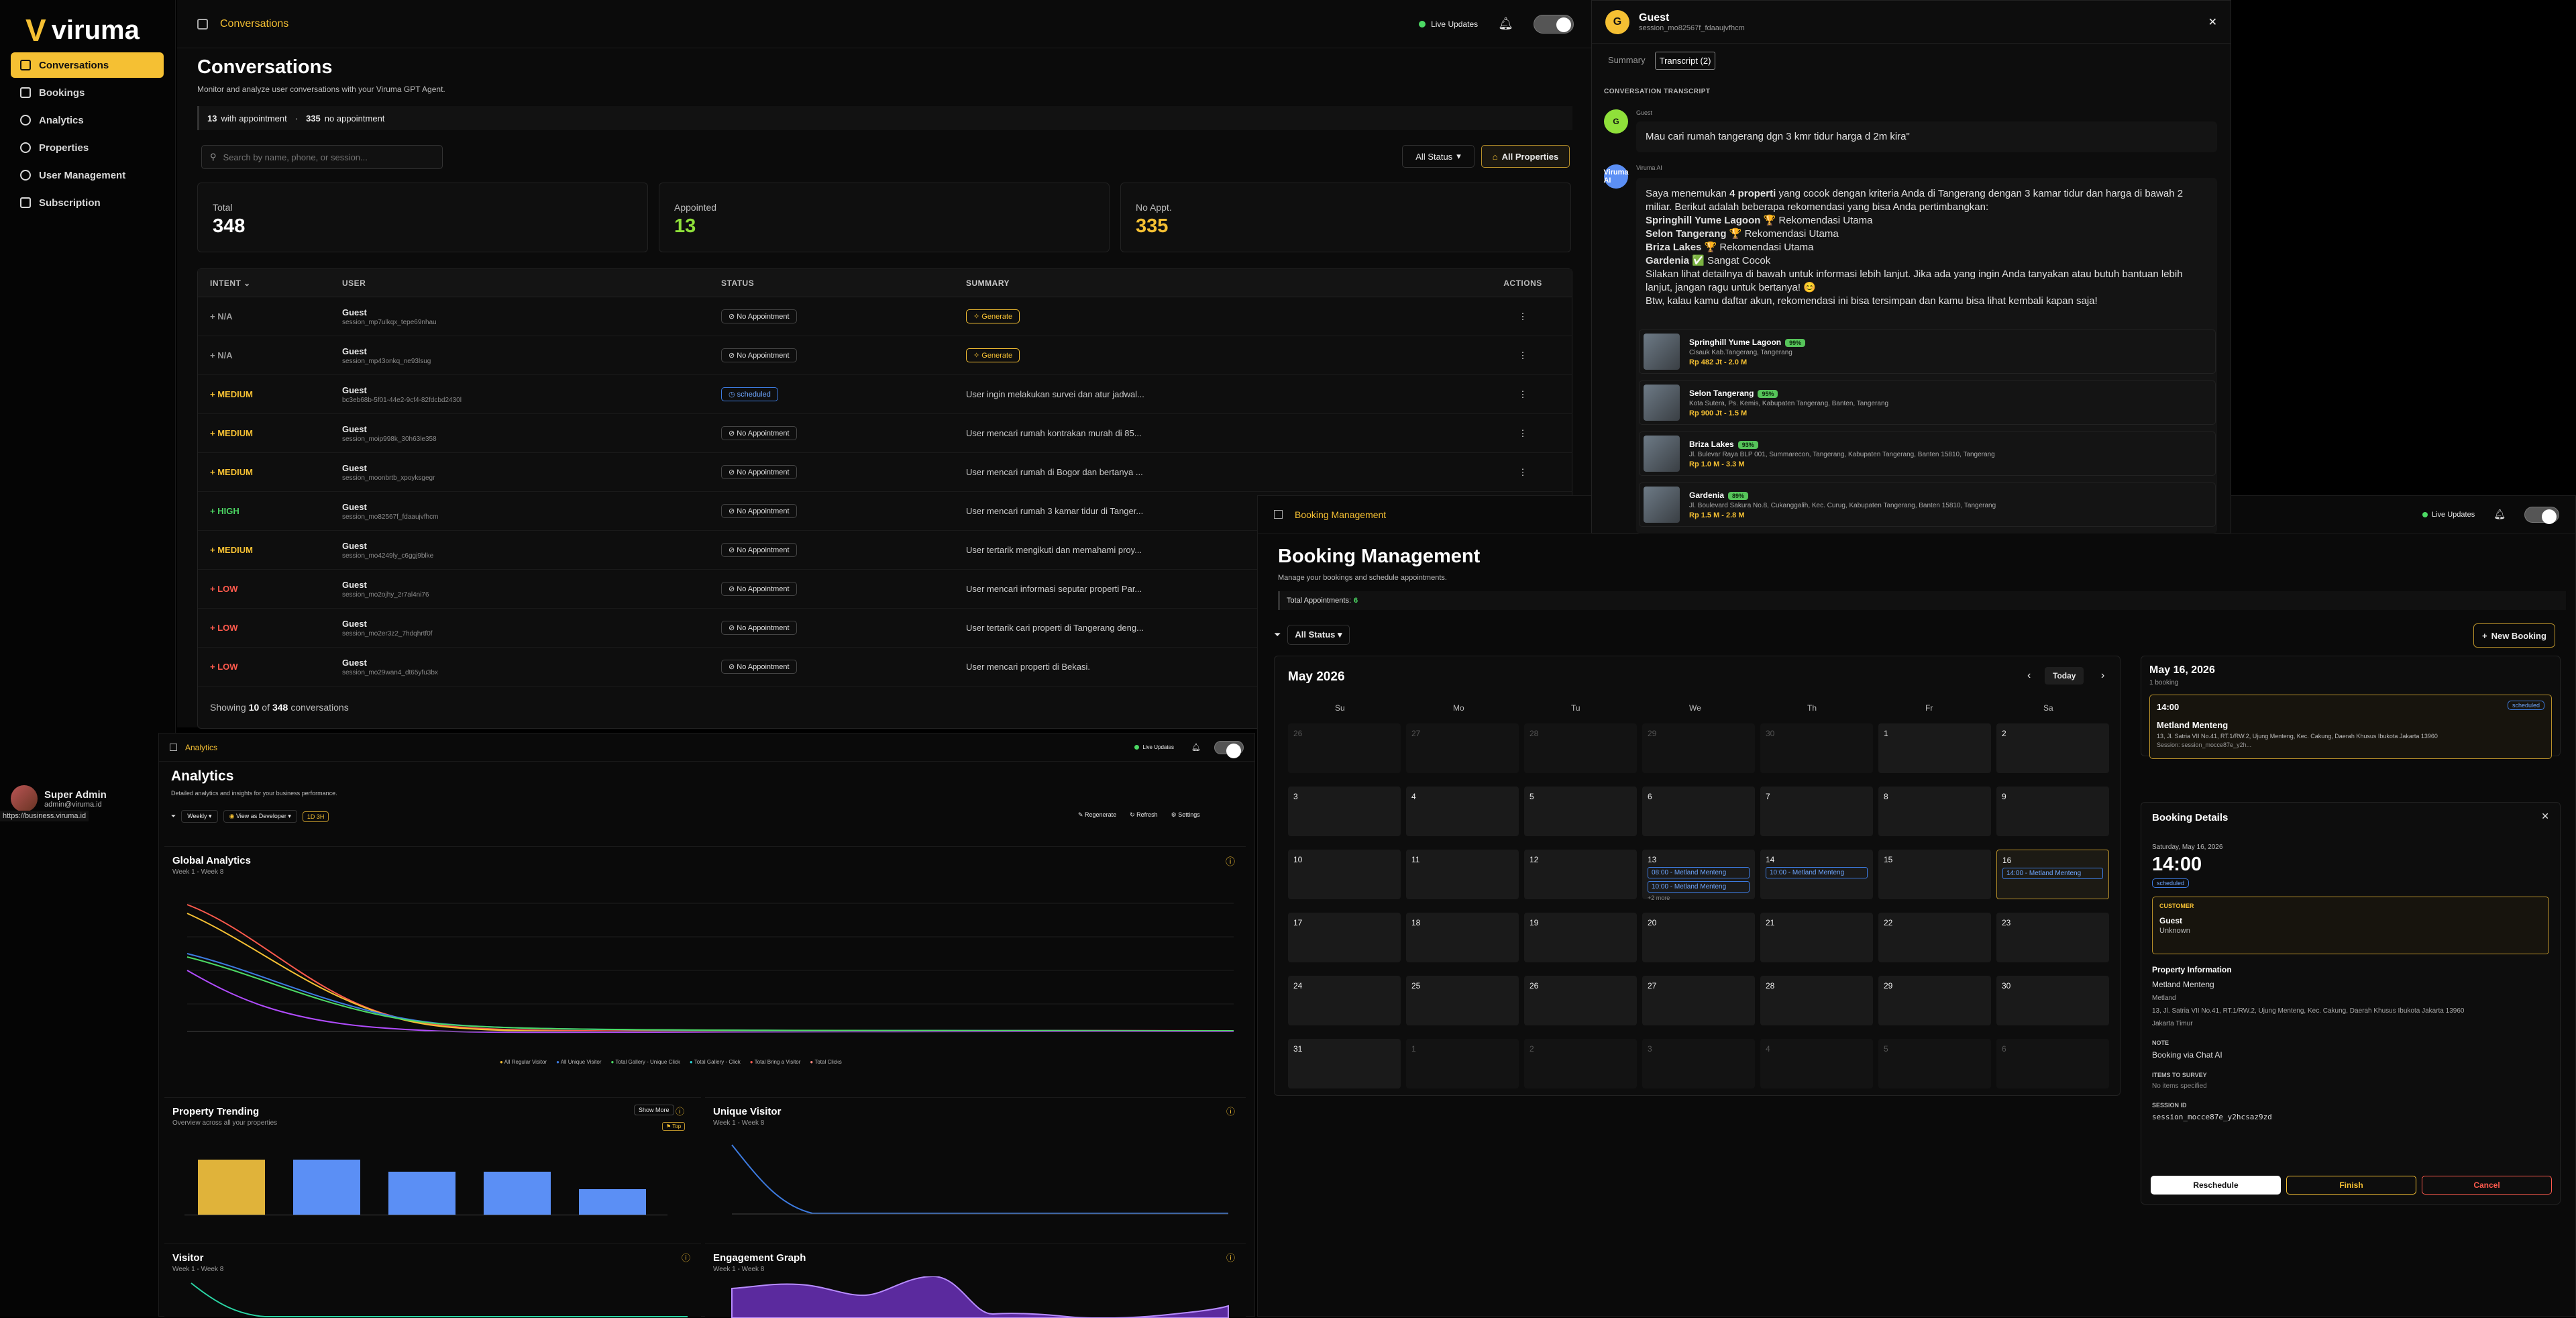 This screenshot has width=2576, height=1318. I want to click on search-field, so click(324, 157).